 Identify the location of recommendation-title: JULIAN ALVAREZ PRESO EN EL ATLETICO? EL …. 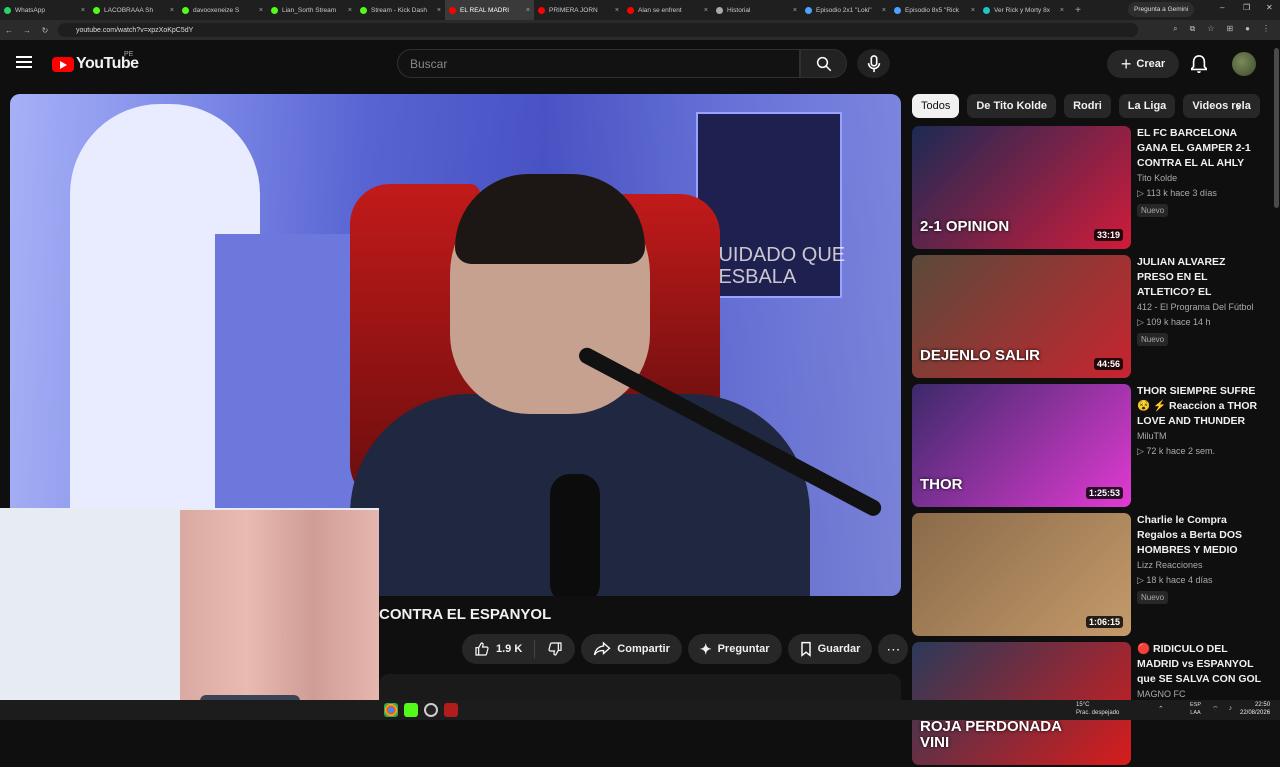
(1201, 277).